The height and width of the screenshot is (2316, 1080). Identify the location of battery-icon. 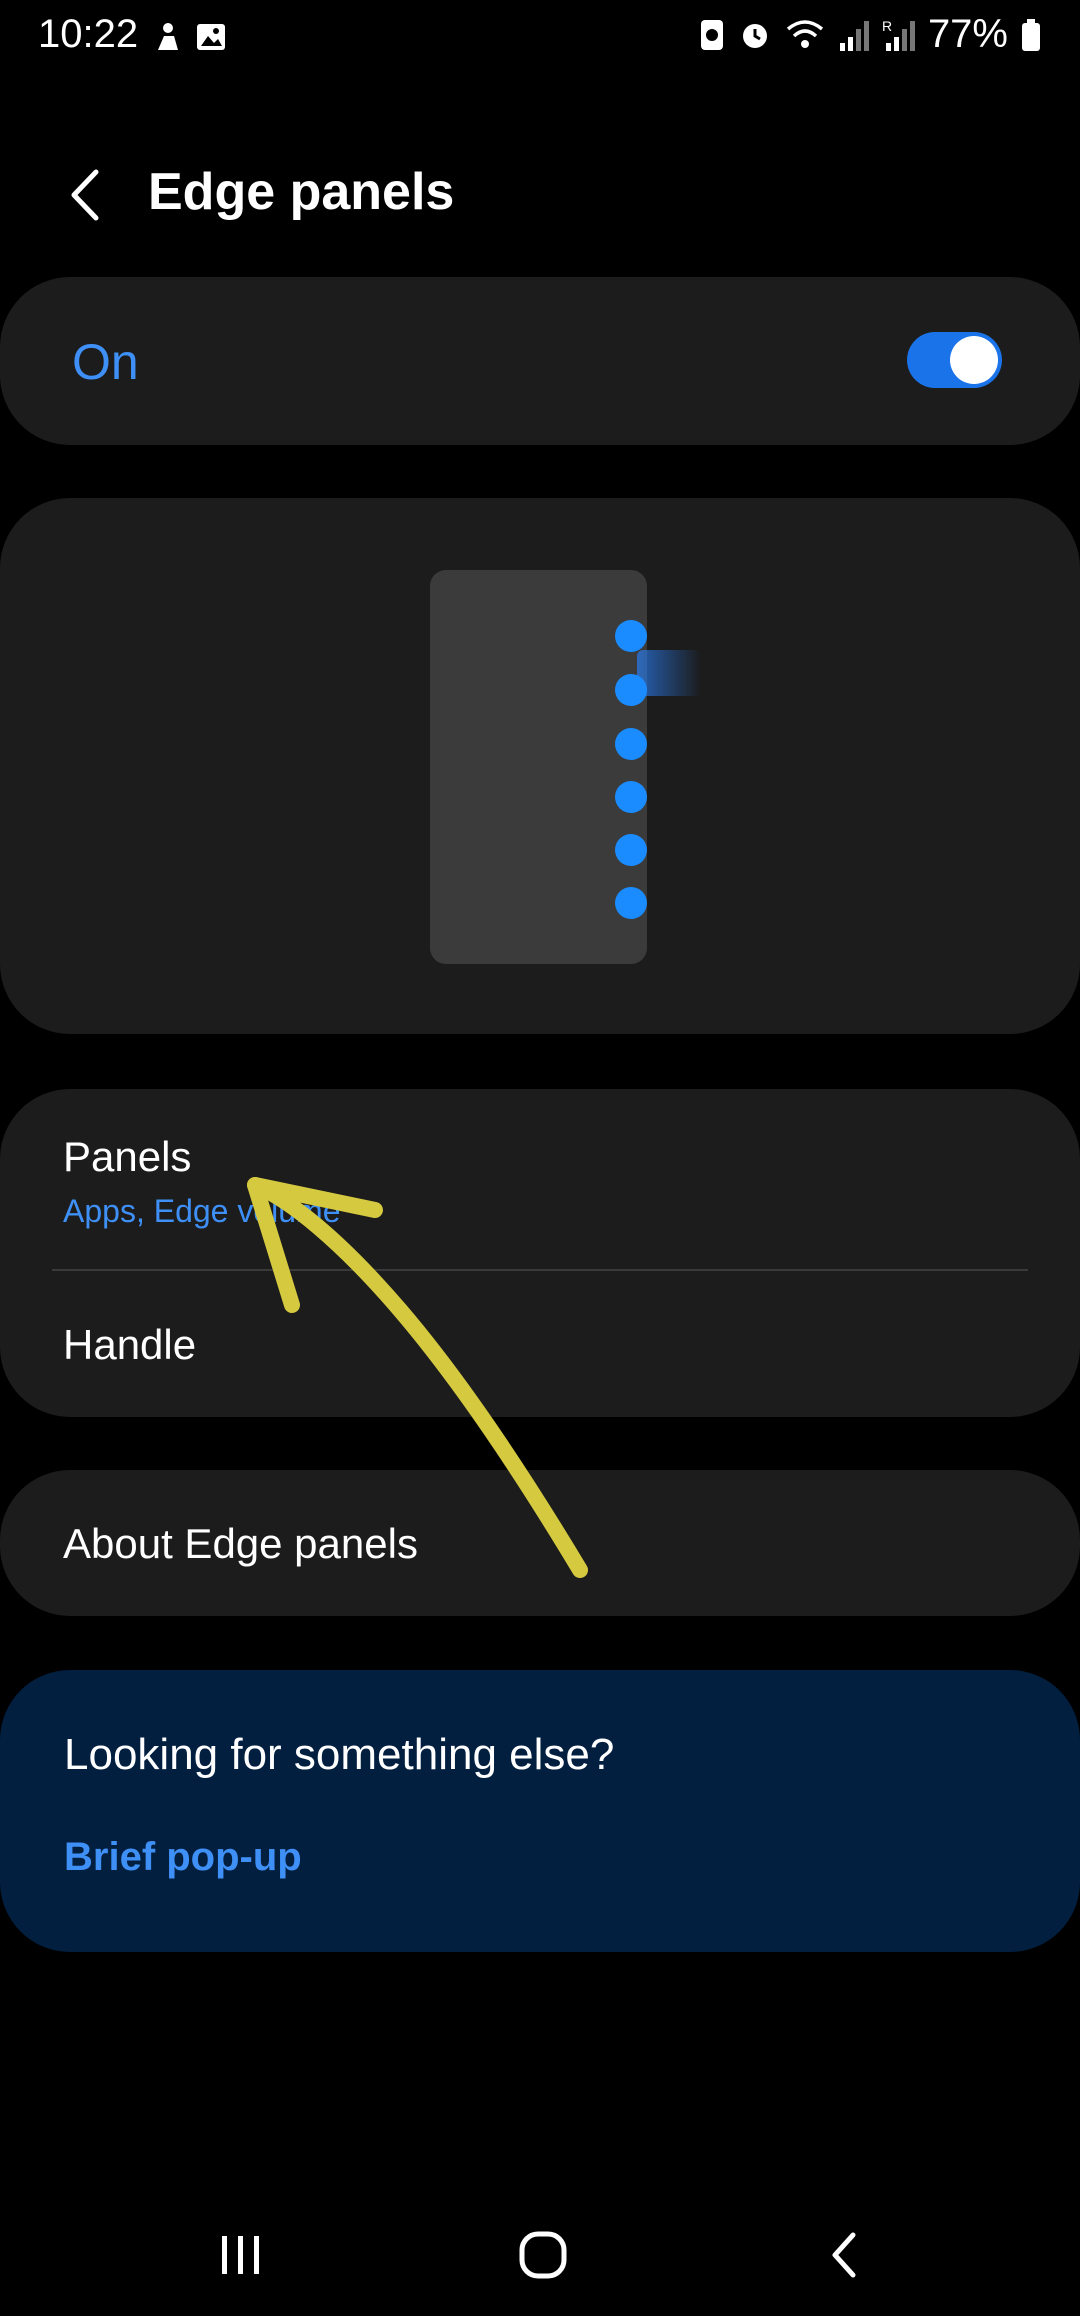
(1031, 34).